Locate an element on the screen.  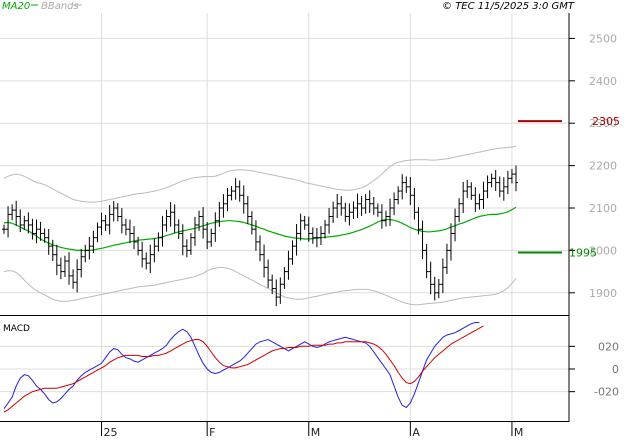
bbands-legend: BBands is located at coordinates (60, 6).